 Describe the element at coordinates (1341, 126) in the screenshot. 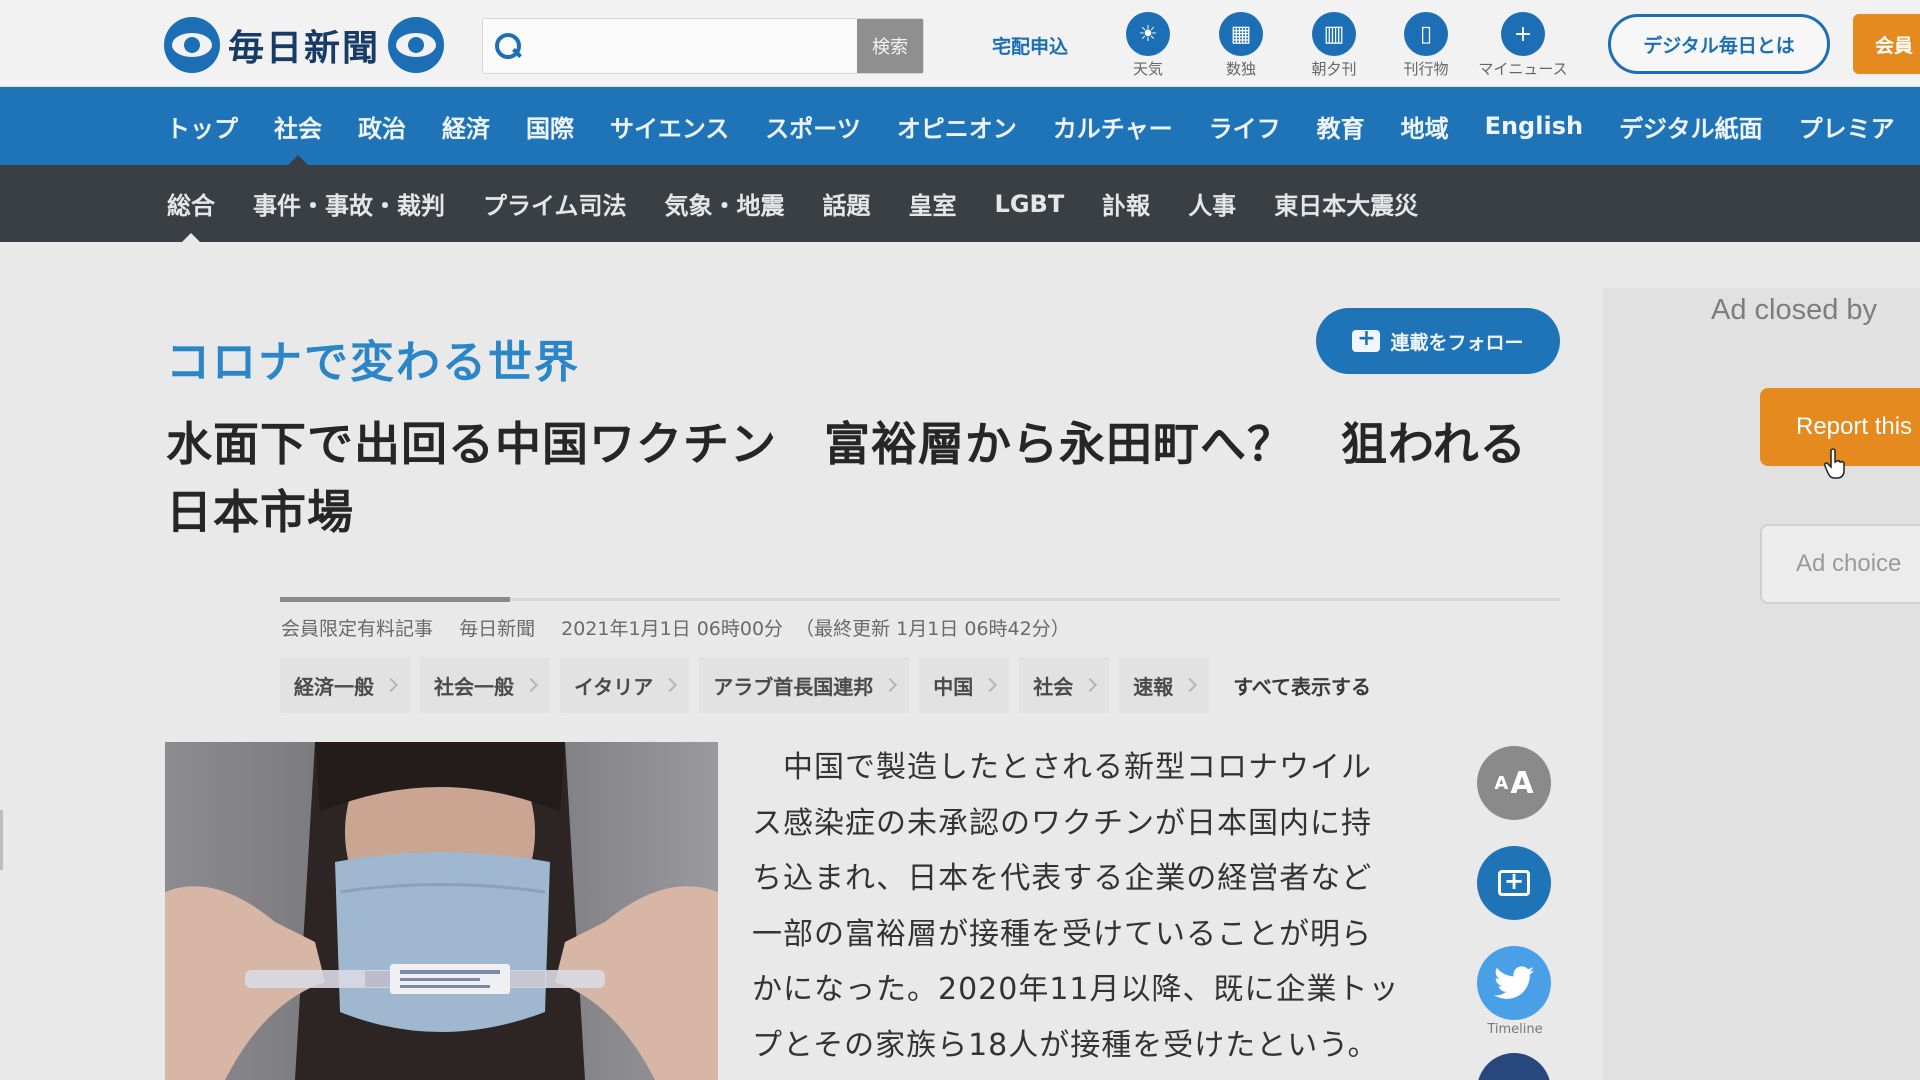

I see `nav-item-education: 教育` at that location.